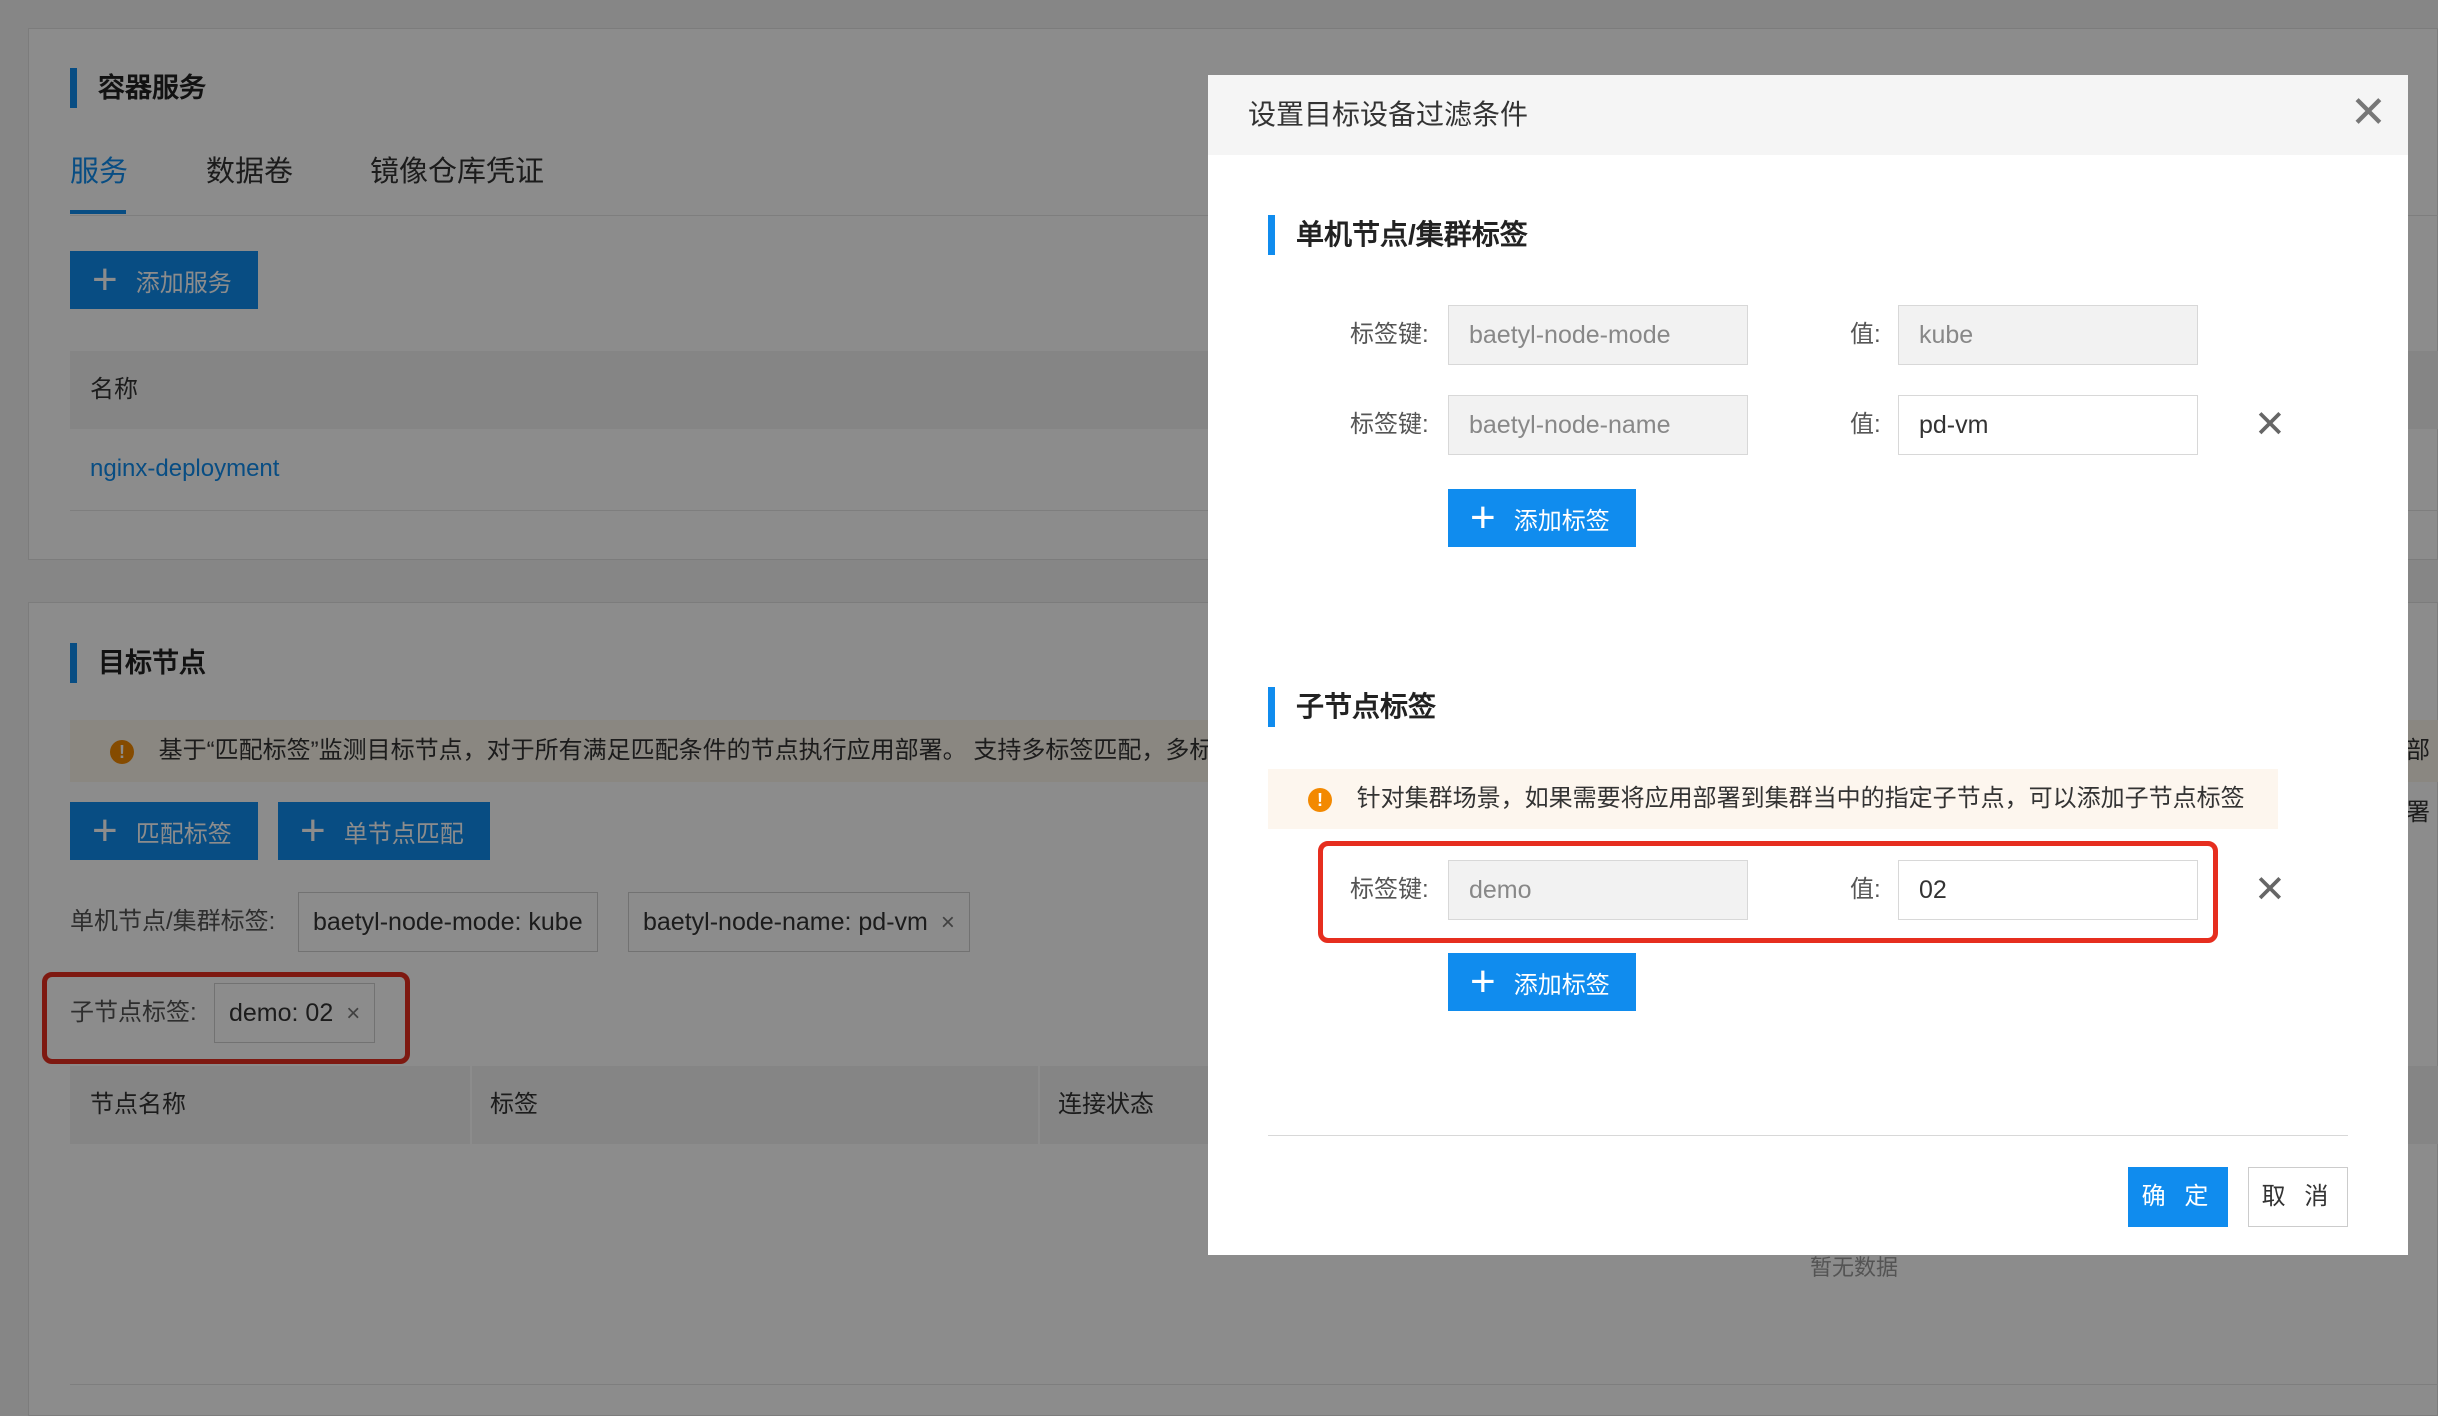  What do you see at coordinates (1768, 892) in the screenshot?
I see `child-row-highlight` at bounding box center [1768, 892].